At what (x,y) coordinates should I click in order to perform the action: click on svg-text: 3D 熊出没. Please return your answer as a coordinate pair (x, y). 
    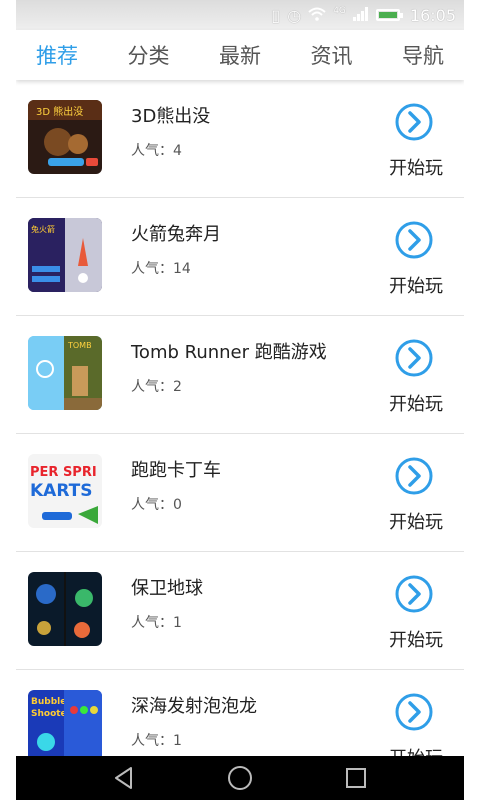
    Looking at the image, I should click on (59, 111).